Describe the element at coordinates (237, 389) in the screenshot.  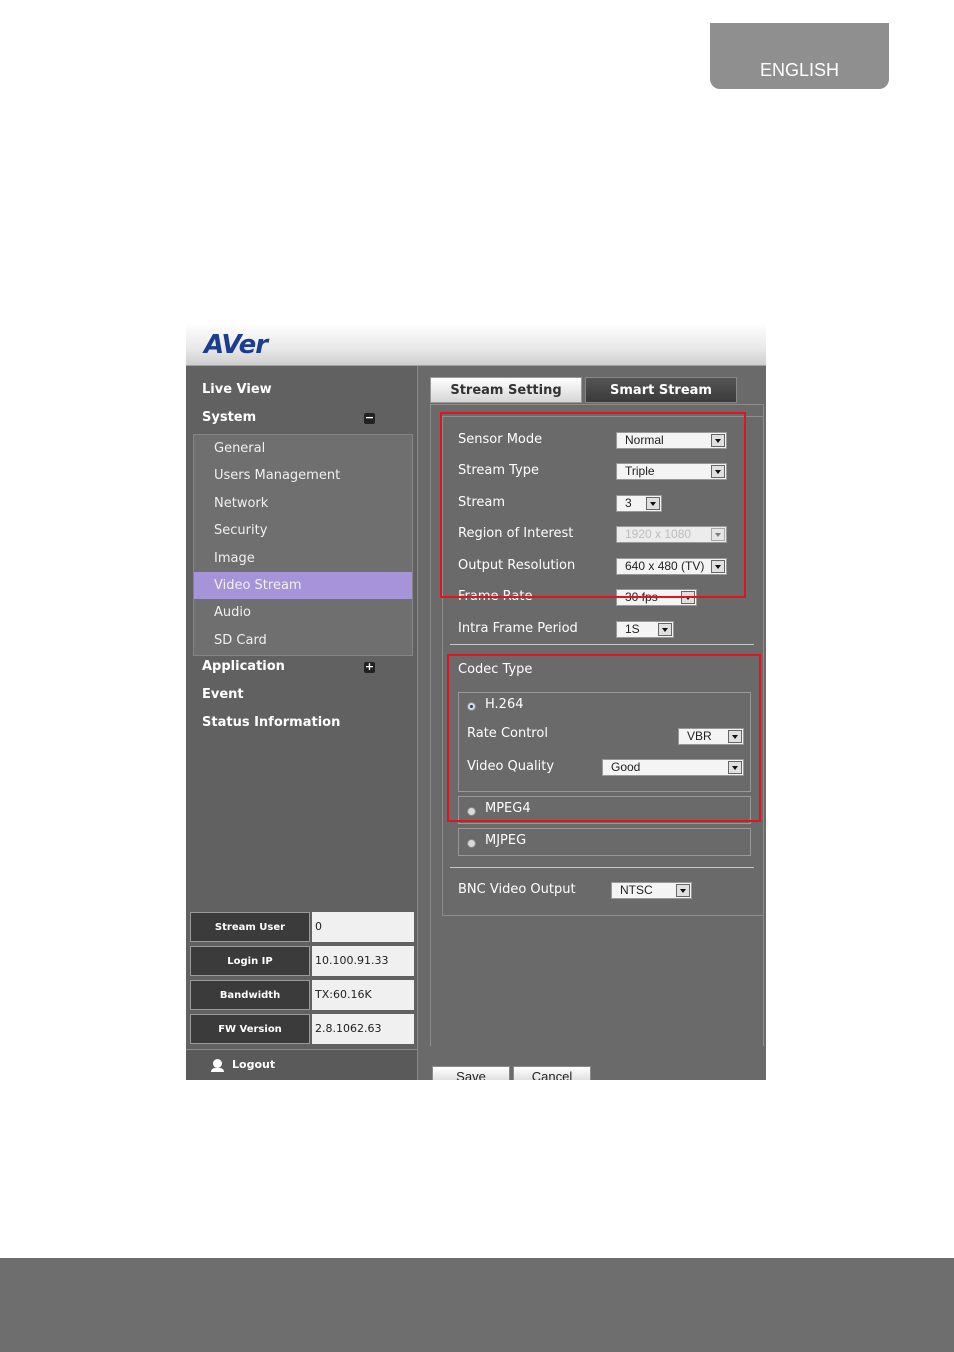
I see `sidebar-live-view: Live View` at that location.